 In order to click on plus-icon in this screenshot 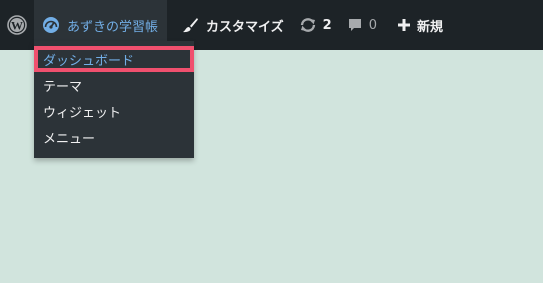, I will do `click(404, 25)`.